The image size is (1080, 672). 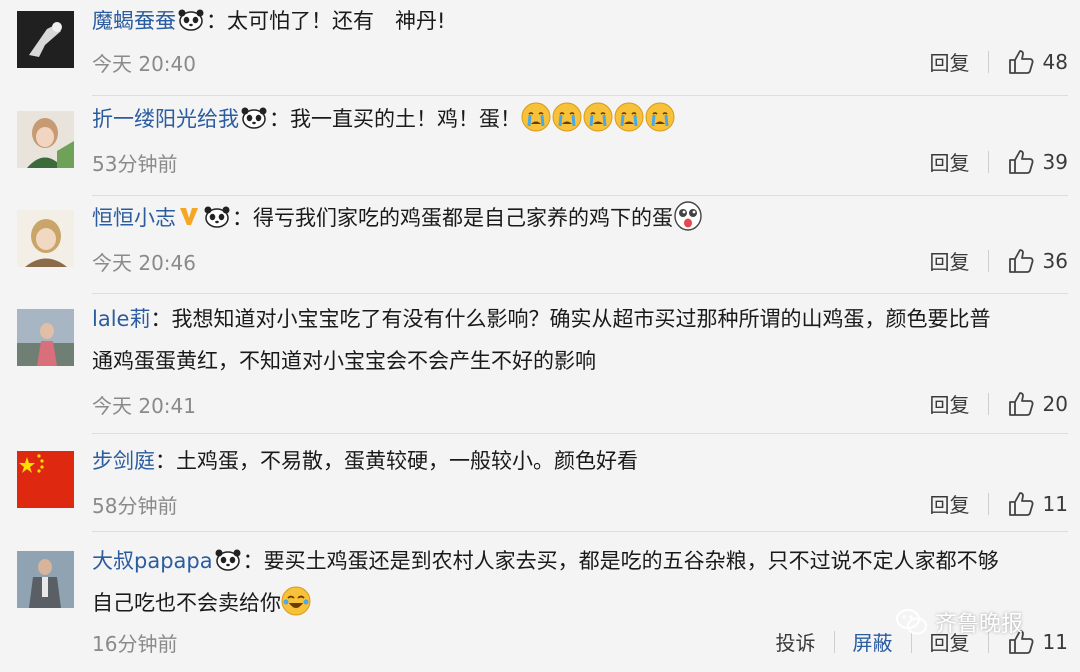 What do you see at coordinates (1037, 504) in the screenshot?
I see `like-button: 11` at bounding box center [1037, 504].